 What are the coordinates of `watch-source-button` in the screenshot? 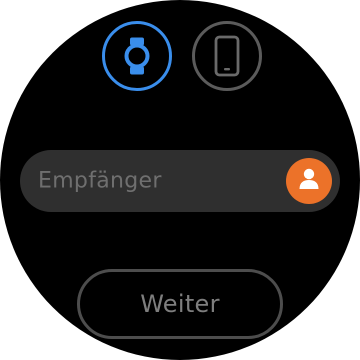 It's located at (137, 56).